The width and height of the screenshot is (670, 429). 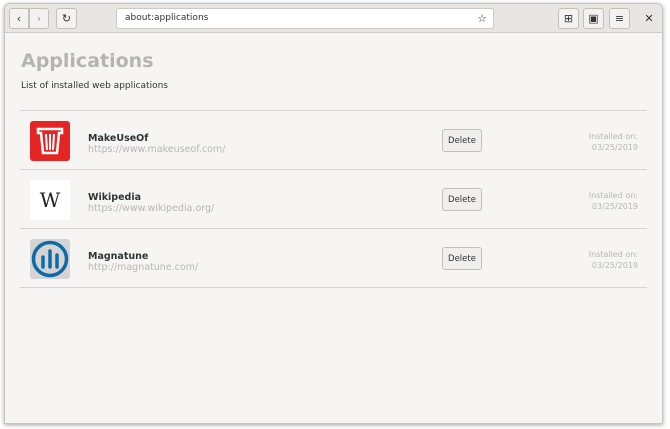 What do you see at coordinates (568, 18) in the screenshot?
I see `new-tab-icon: ⊞` at bounding box center [568, 18].